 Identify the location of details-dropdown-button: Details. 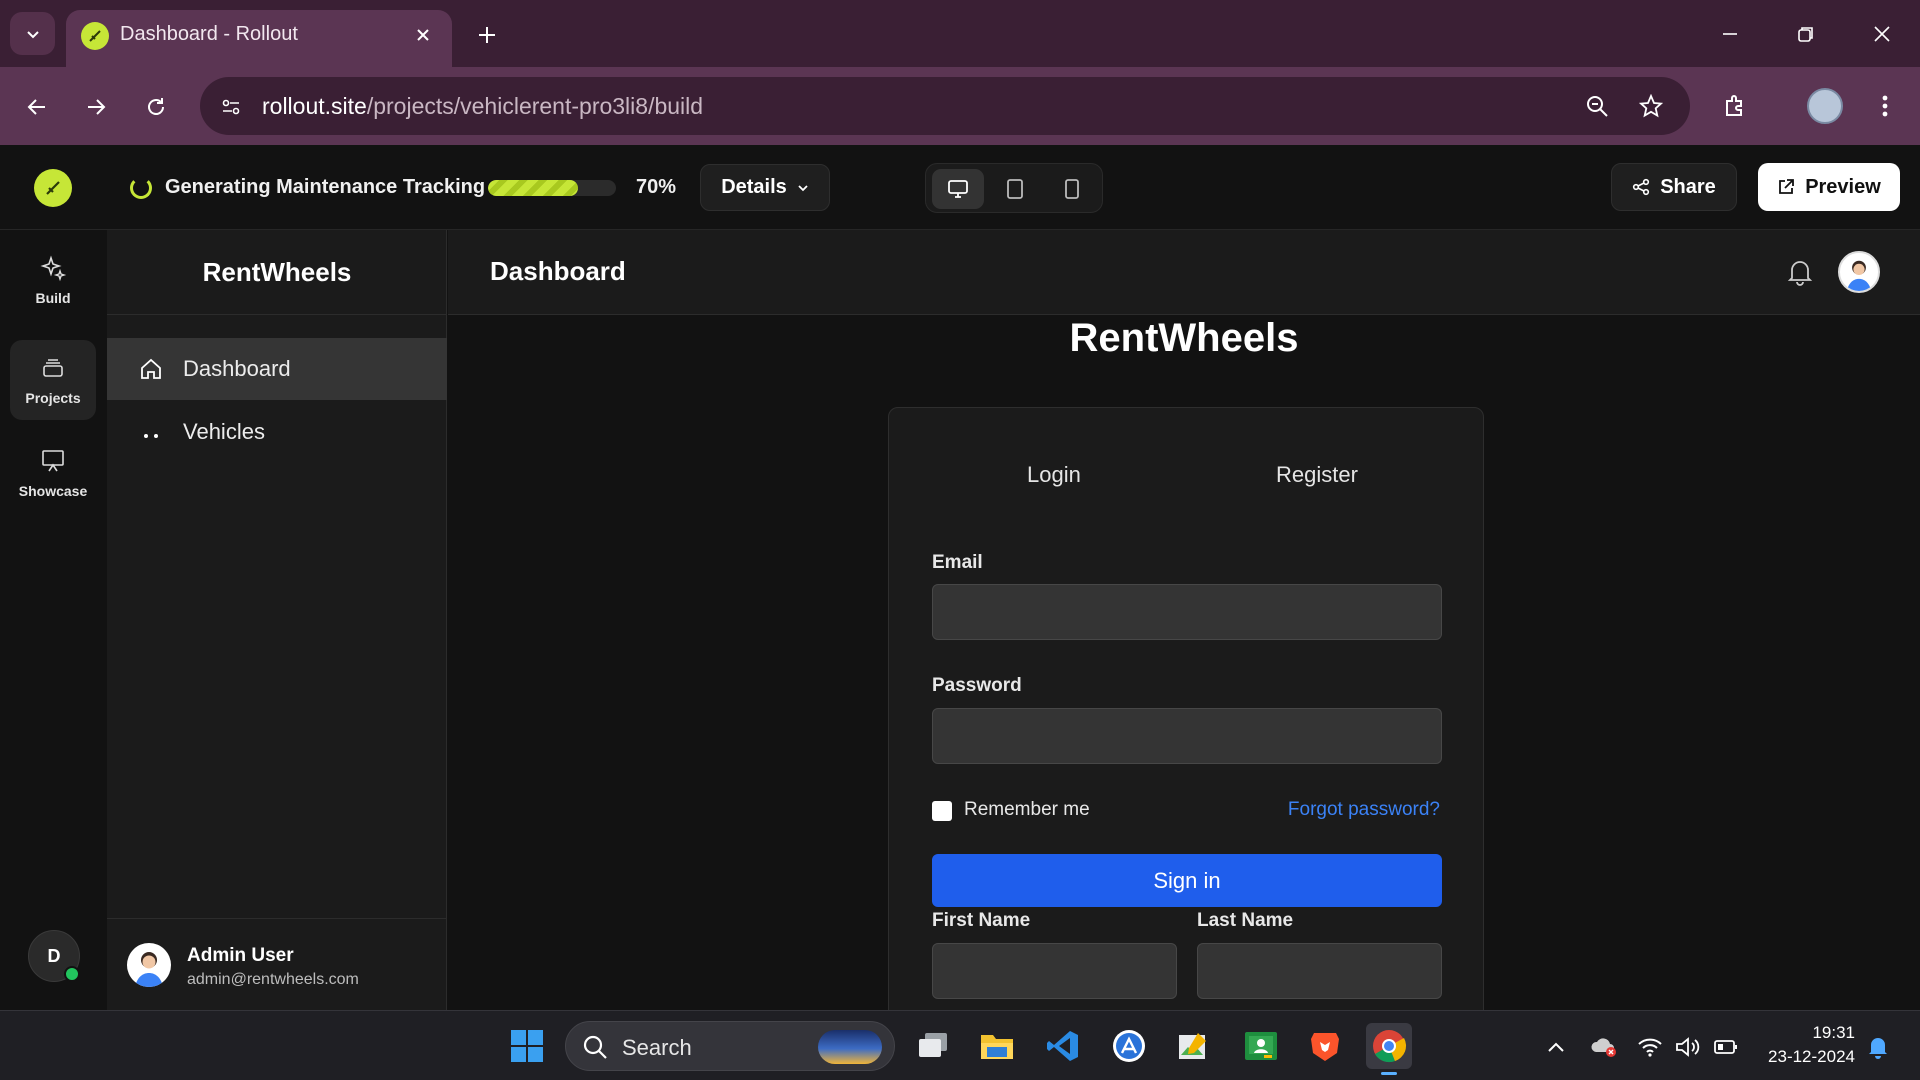
(765, 187).